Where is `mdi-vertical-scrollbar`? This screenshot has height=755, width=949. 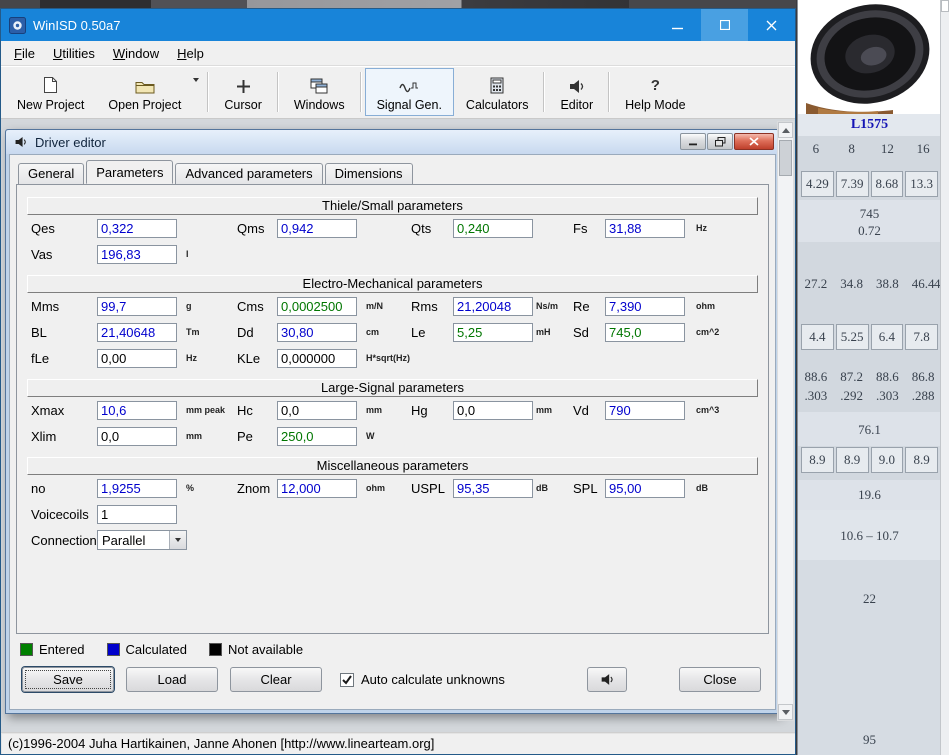 mdi-vertical-scrollbar is located at coordinates (785, 421).